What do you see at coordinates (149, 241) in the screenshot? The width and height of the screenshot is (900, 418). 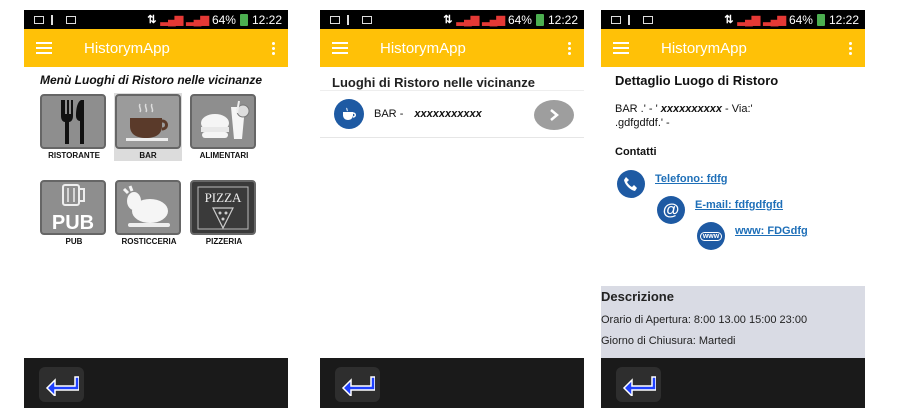 I see `tile-label: ROSTICCERIA` at bounding box center [149, 241].